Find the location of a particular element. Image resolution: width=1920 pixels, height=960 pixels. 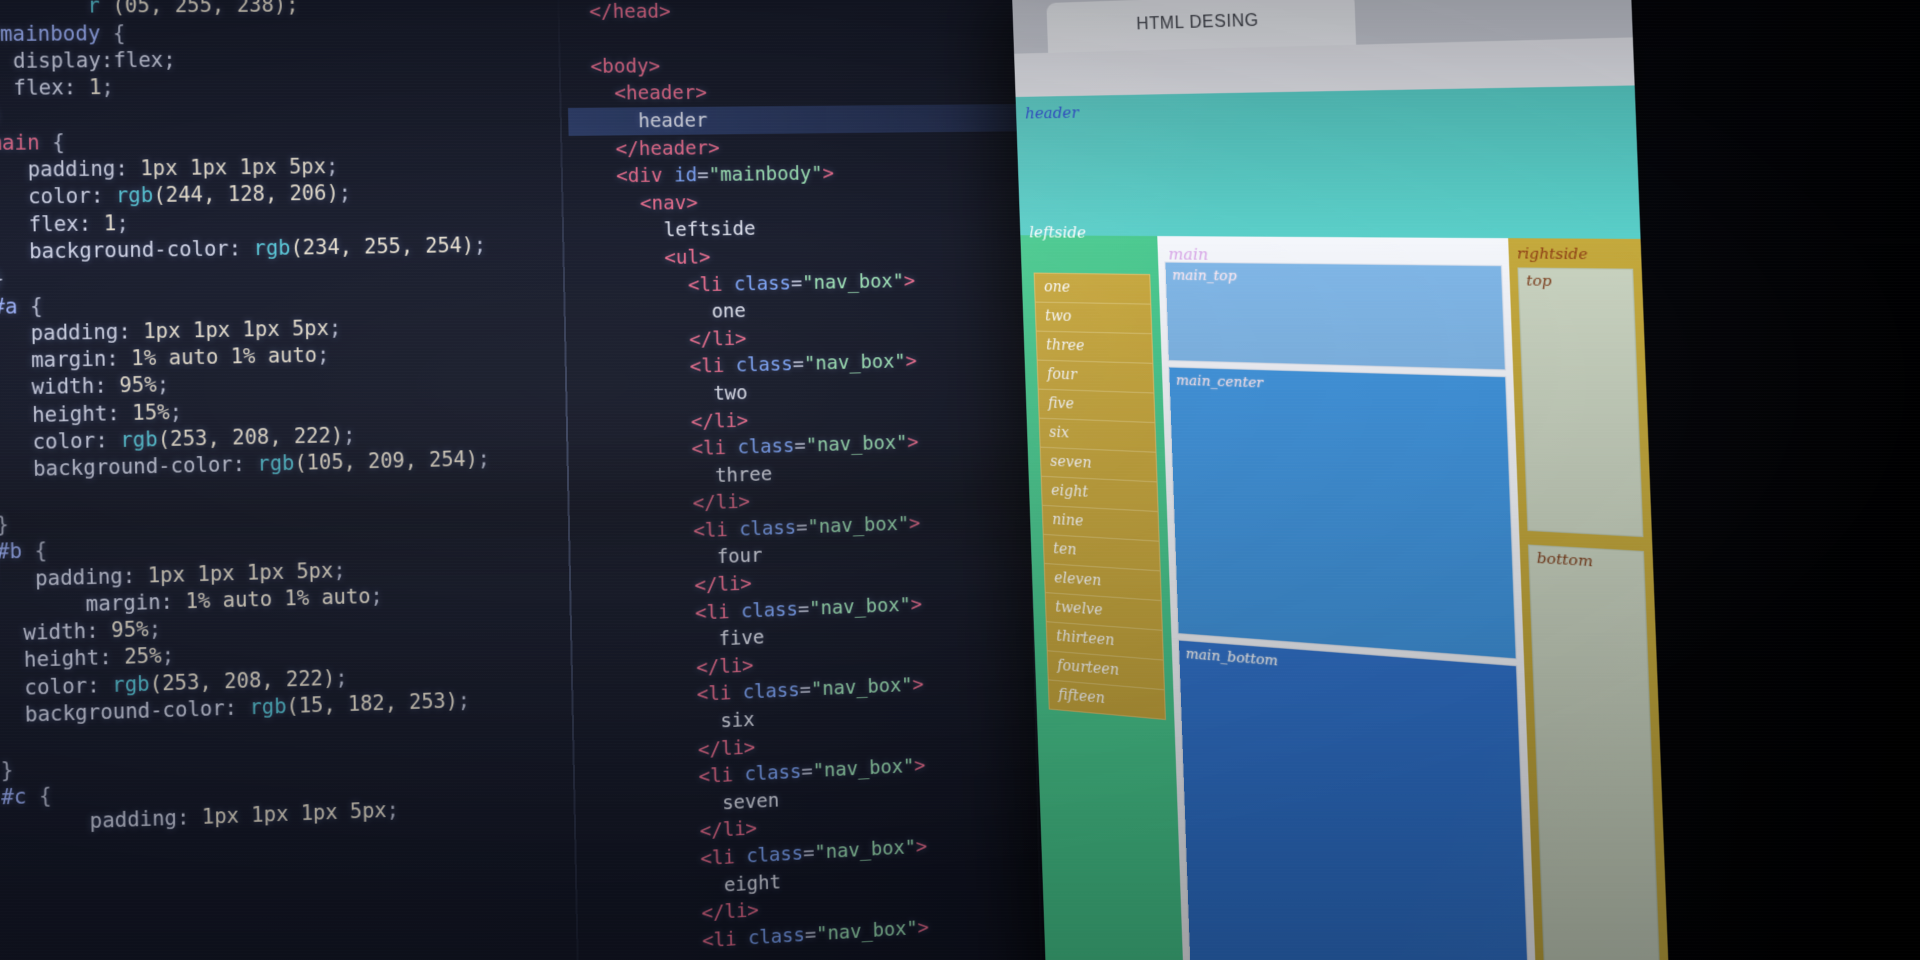

code-token: display:flex; is located at coordinates (88, 60).